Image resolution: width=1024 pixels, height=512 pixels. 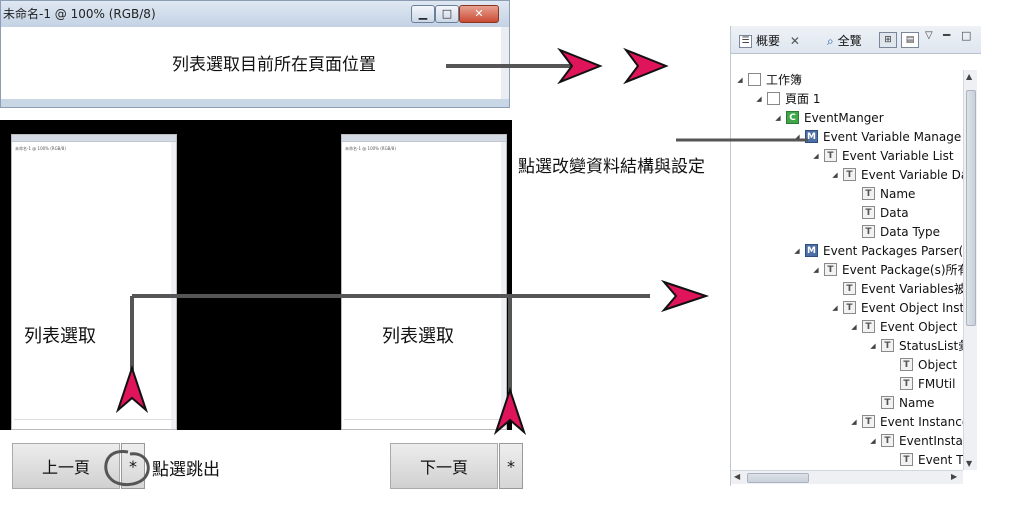 What do you see at coordinates (803, 99) in the screenshot?
I see `tree-node-label: 頁面 1` at bounding box center [803, 99].